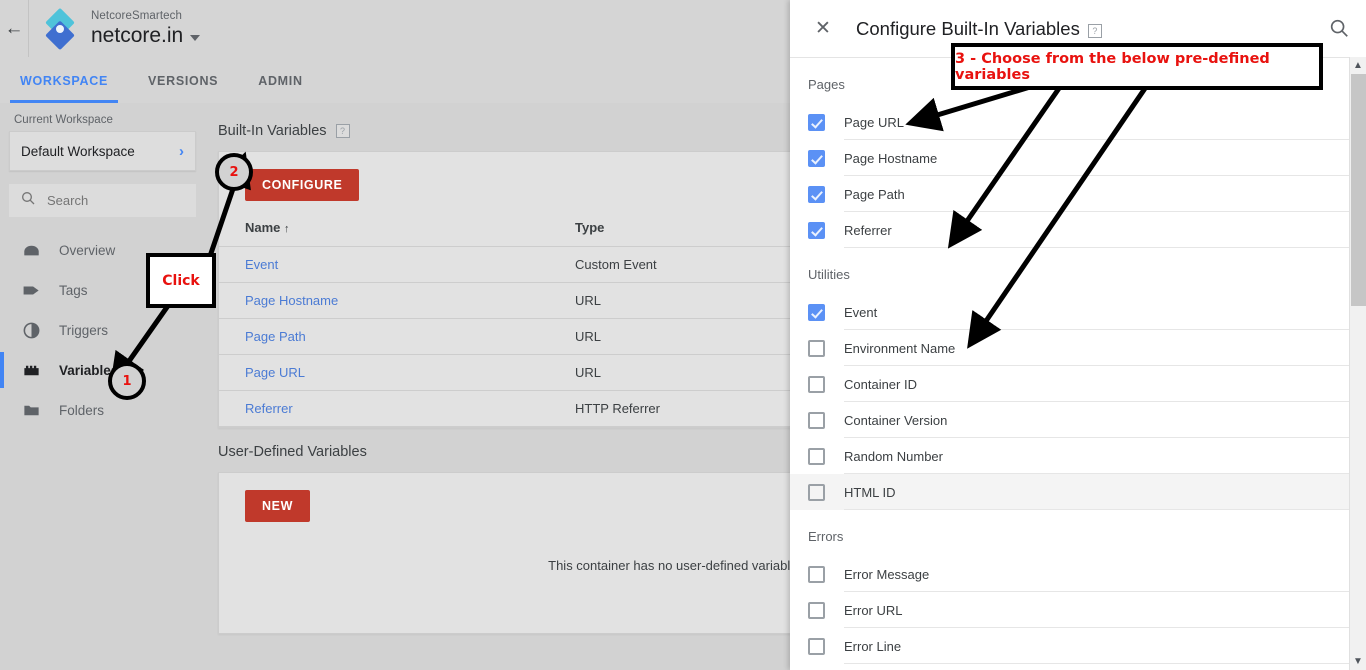 The width and height of the screenshot is (1366, 670). I want to click on chevron-down-icon, so click(195, 37).